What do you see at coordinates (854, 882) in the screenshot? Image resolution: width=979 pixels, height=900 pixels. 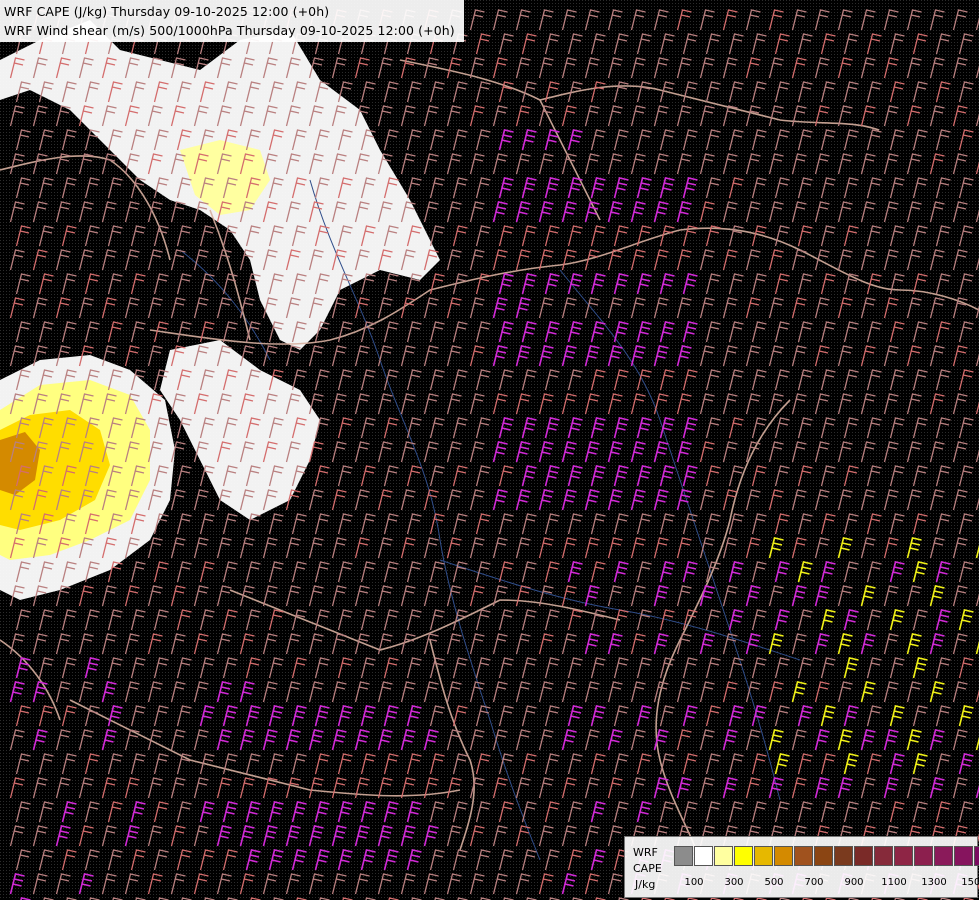 I see `legend-tick-label: 900` at bounding box center [854, 882].